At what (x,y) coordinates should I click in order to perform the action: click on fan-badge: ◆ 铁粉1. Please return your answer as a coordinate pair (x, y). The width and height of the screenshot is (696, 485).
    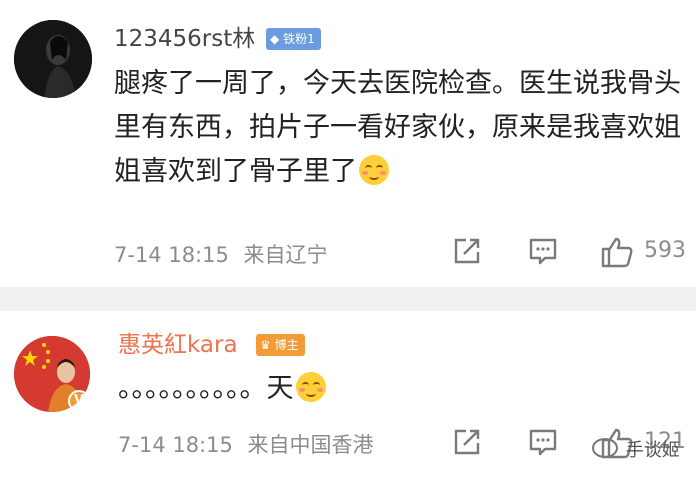
    Looking at the image, I should click on (293, 39).